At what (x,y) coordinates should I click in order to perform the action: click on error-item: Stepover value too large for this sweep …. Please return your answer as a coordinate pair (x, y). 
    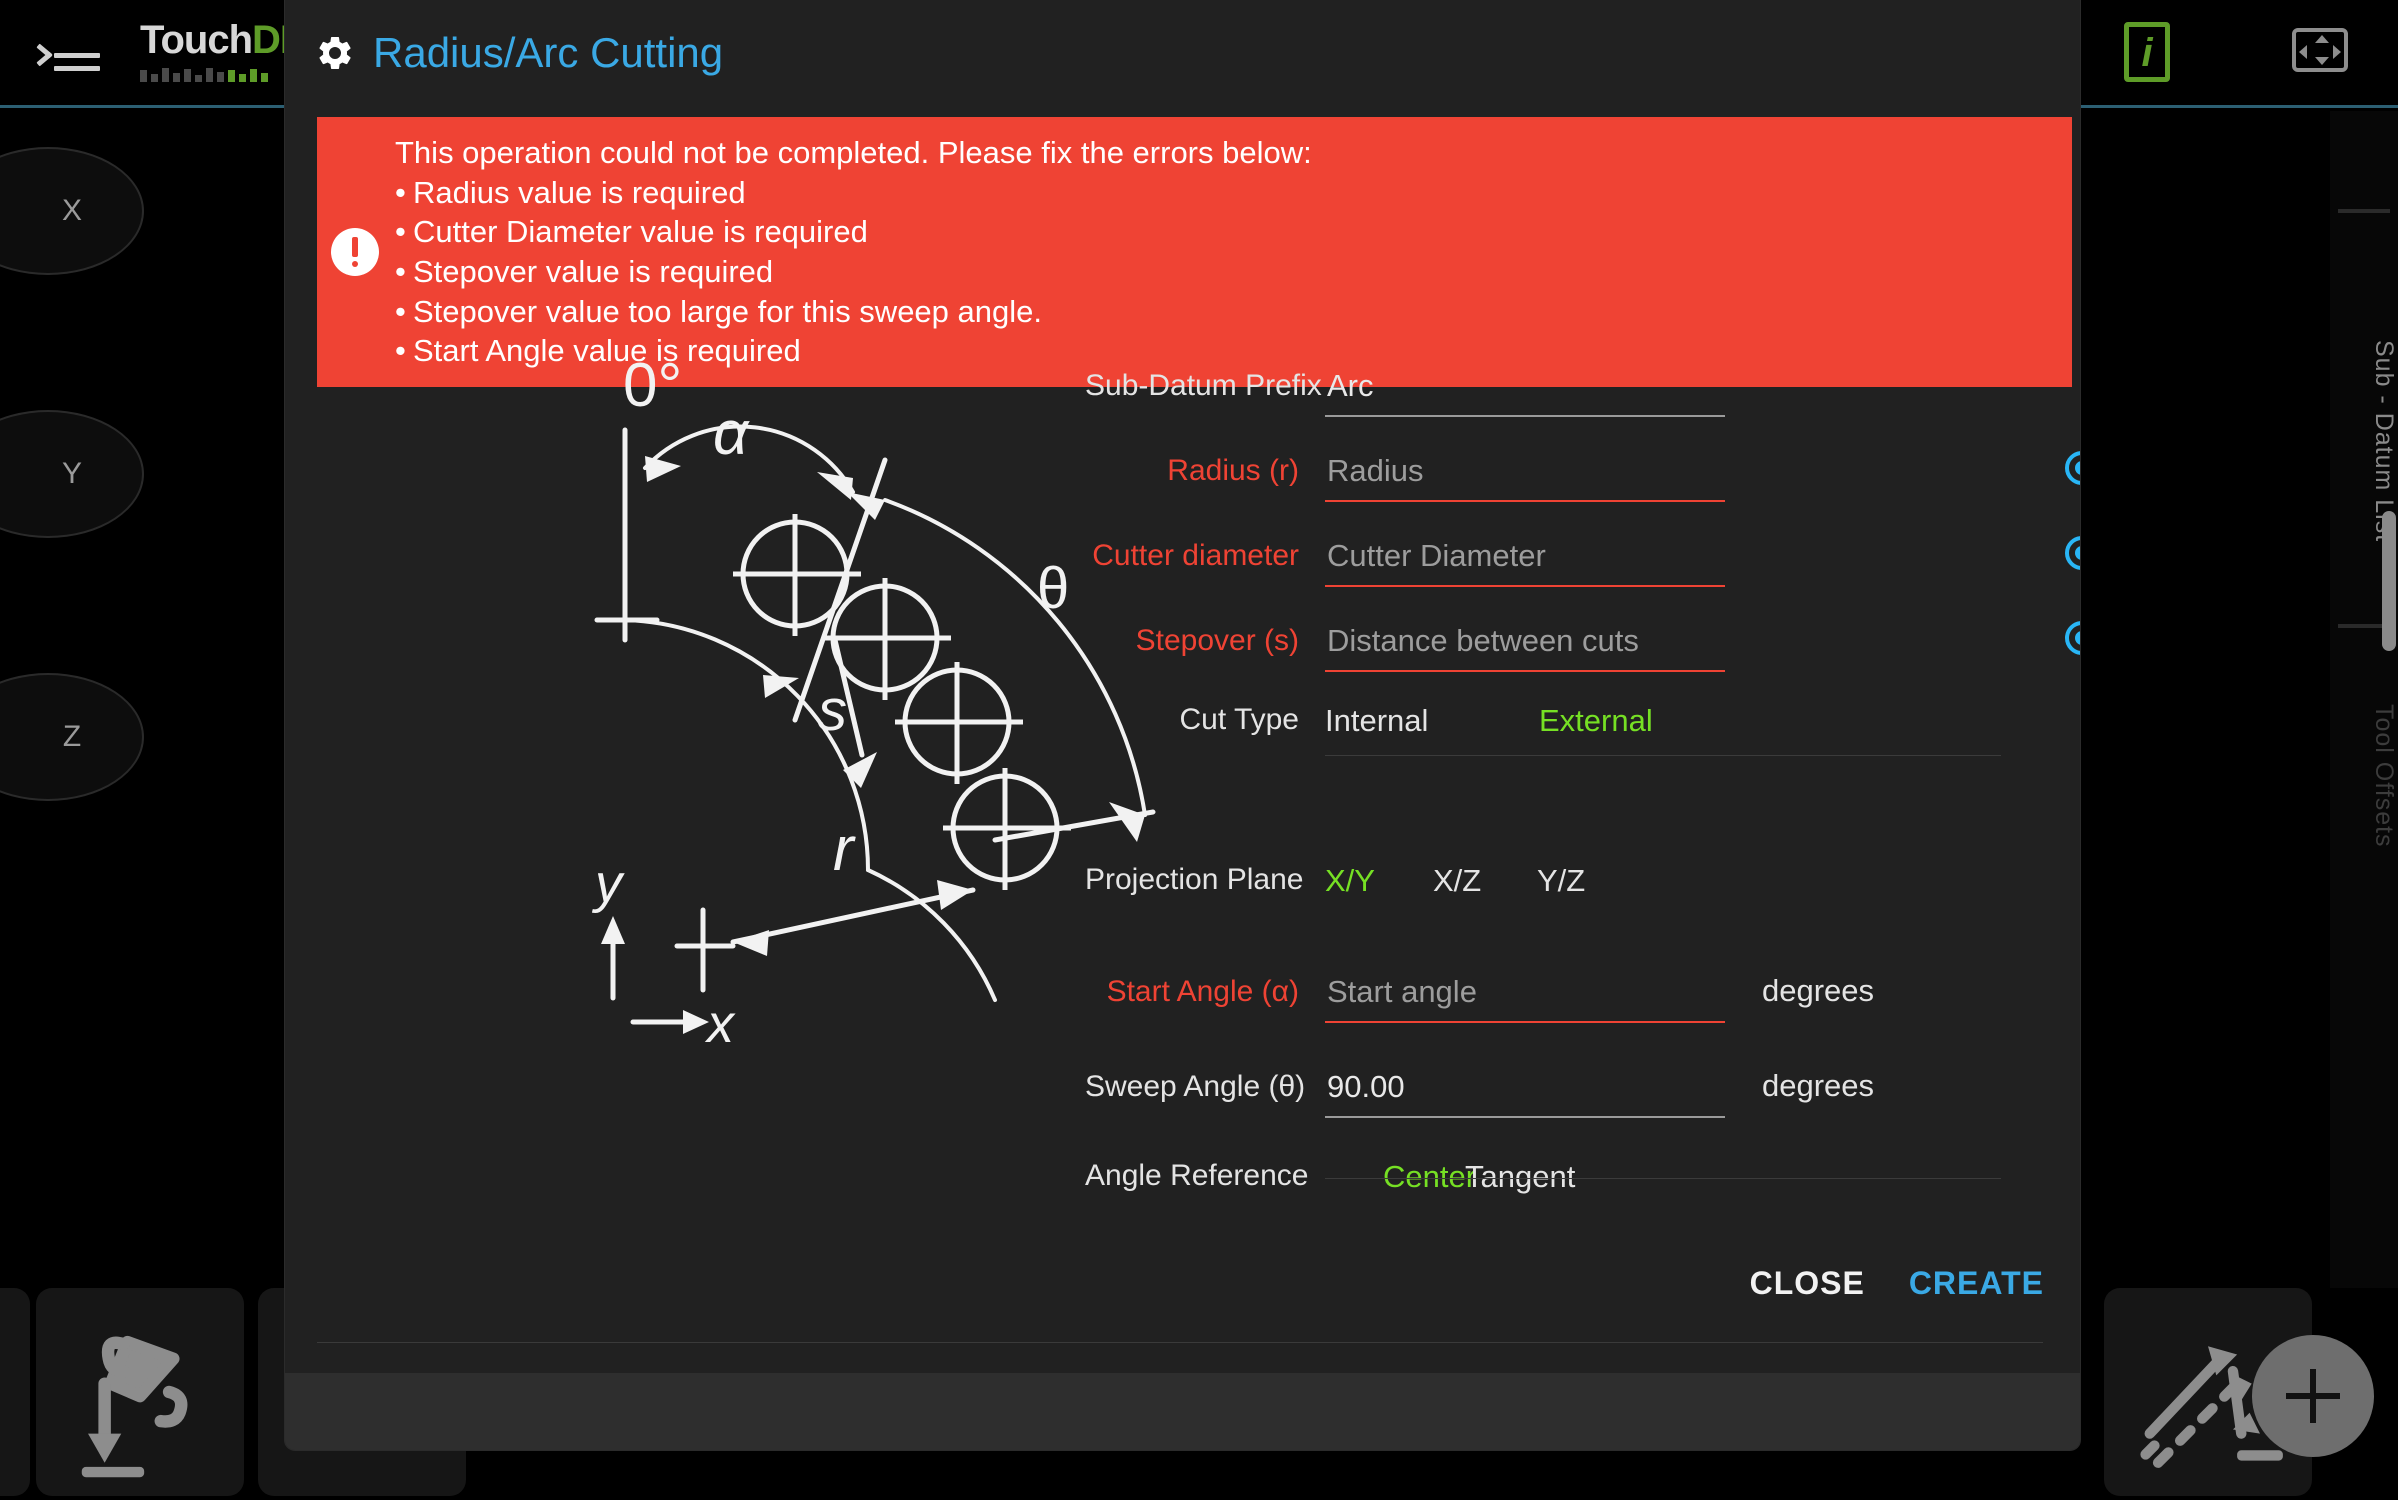
    Looking at the image, I should click on (853, 312).